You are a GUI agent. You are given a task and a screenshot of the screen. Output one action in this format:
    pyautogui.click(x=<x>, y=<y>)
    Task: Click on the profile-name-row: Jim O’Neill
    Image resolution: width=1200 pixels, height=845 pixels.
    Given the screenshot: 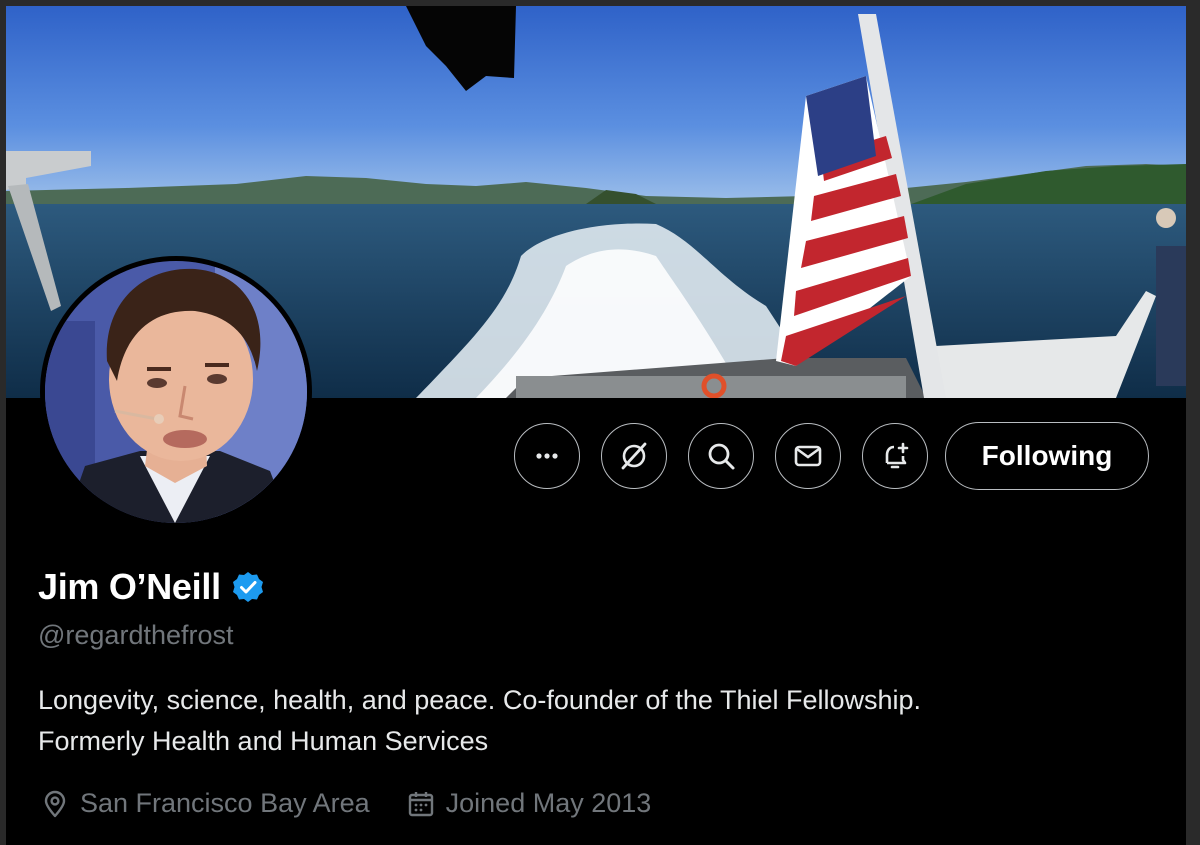 What is the action you would take?
    pyautogui.click(x=151, y=587)
    